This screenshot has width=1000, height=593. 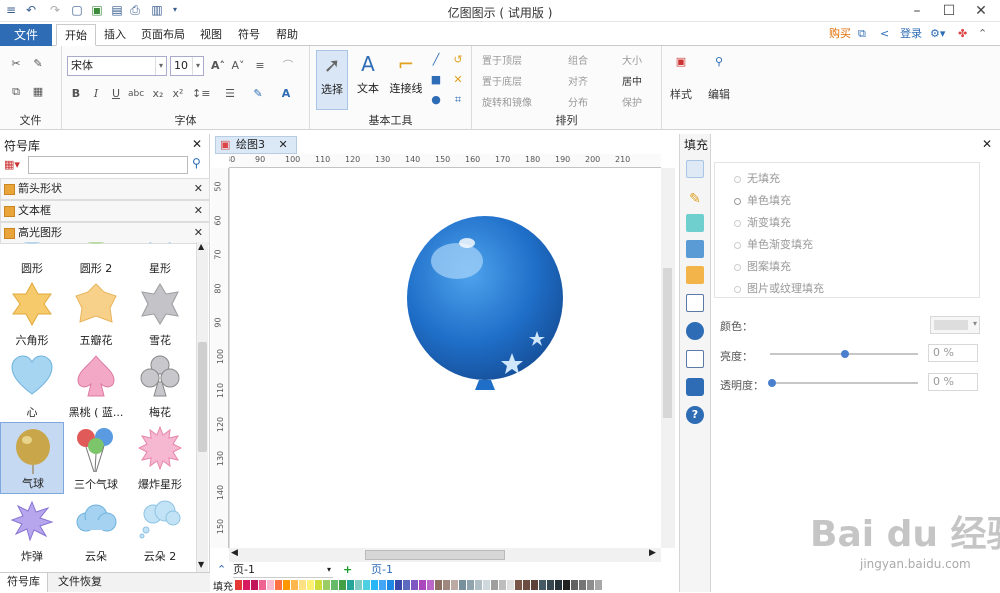 I want to click on strikethrough-icon: abc, so click(x=136, y=94).